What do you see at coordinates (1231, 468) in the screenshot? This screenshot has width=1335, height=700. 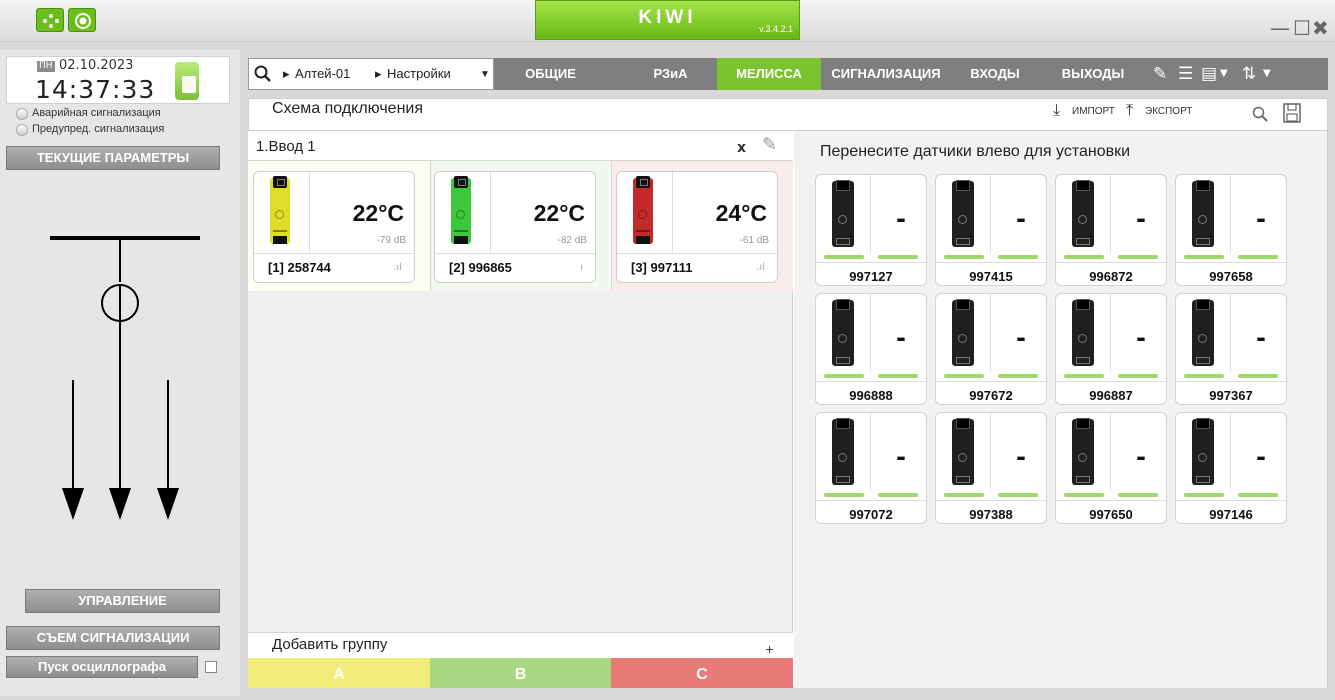 I see `available-sensor-tile: - 997146` at bounding box center [1231, 468].